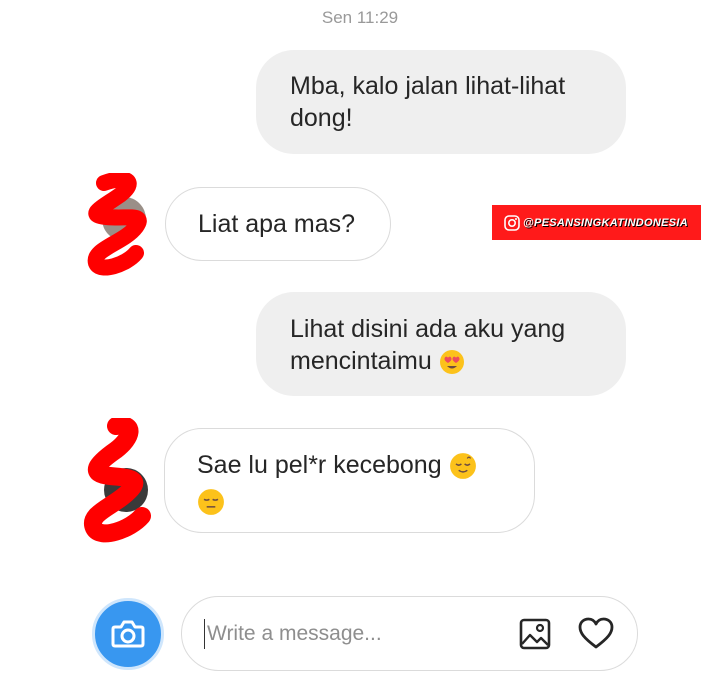 This screenshot has height=674, width=720. I want to click on message-text-line: Mba, kalo jalan lihat-lihat, so click(428, 86).